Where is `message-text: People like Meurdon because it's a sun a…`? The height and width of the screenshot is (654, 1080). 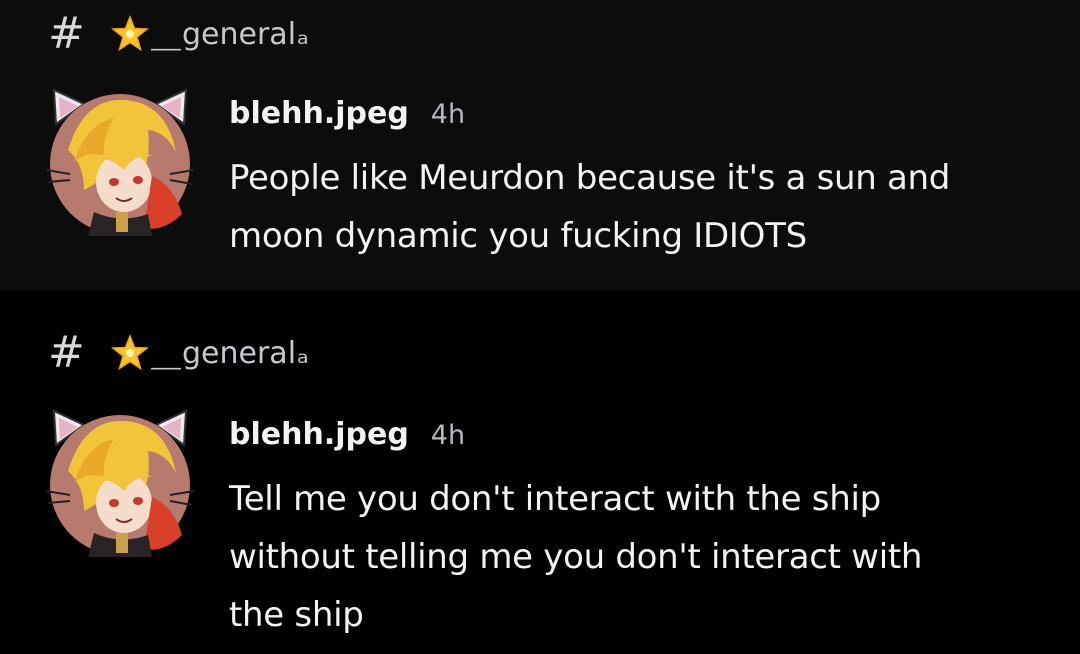
message-text: People like Meurdon because it's a sun a… is located at coordinates (629, 207).